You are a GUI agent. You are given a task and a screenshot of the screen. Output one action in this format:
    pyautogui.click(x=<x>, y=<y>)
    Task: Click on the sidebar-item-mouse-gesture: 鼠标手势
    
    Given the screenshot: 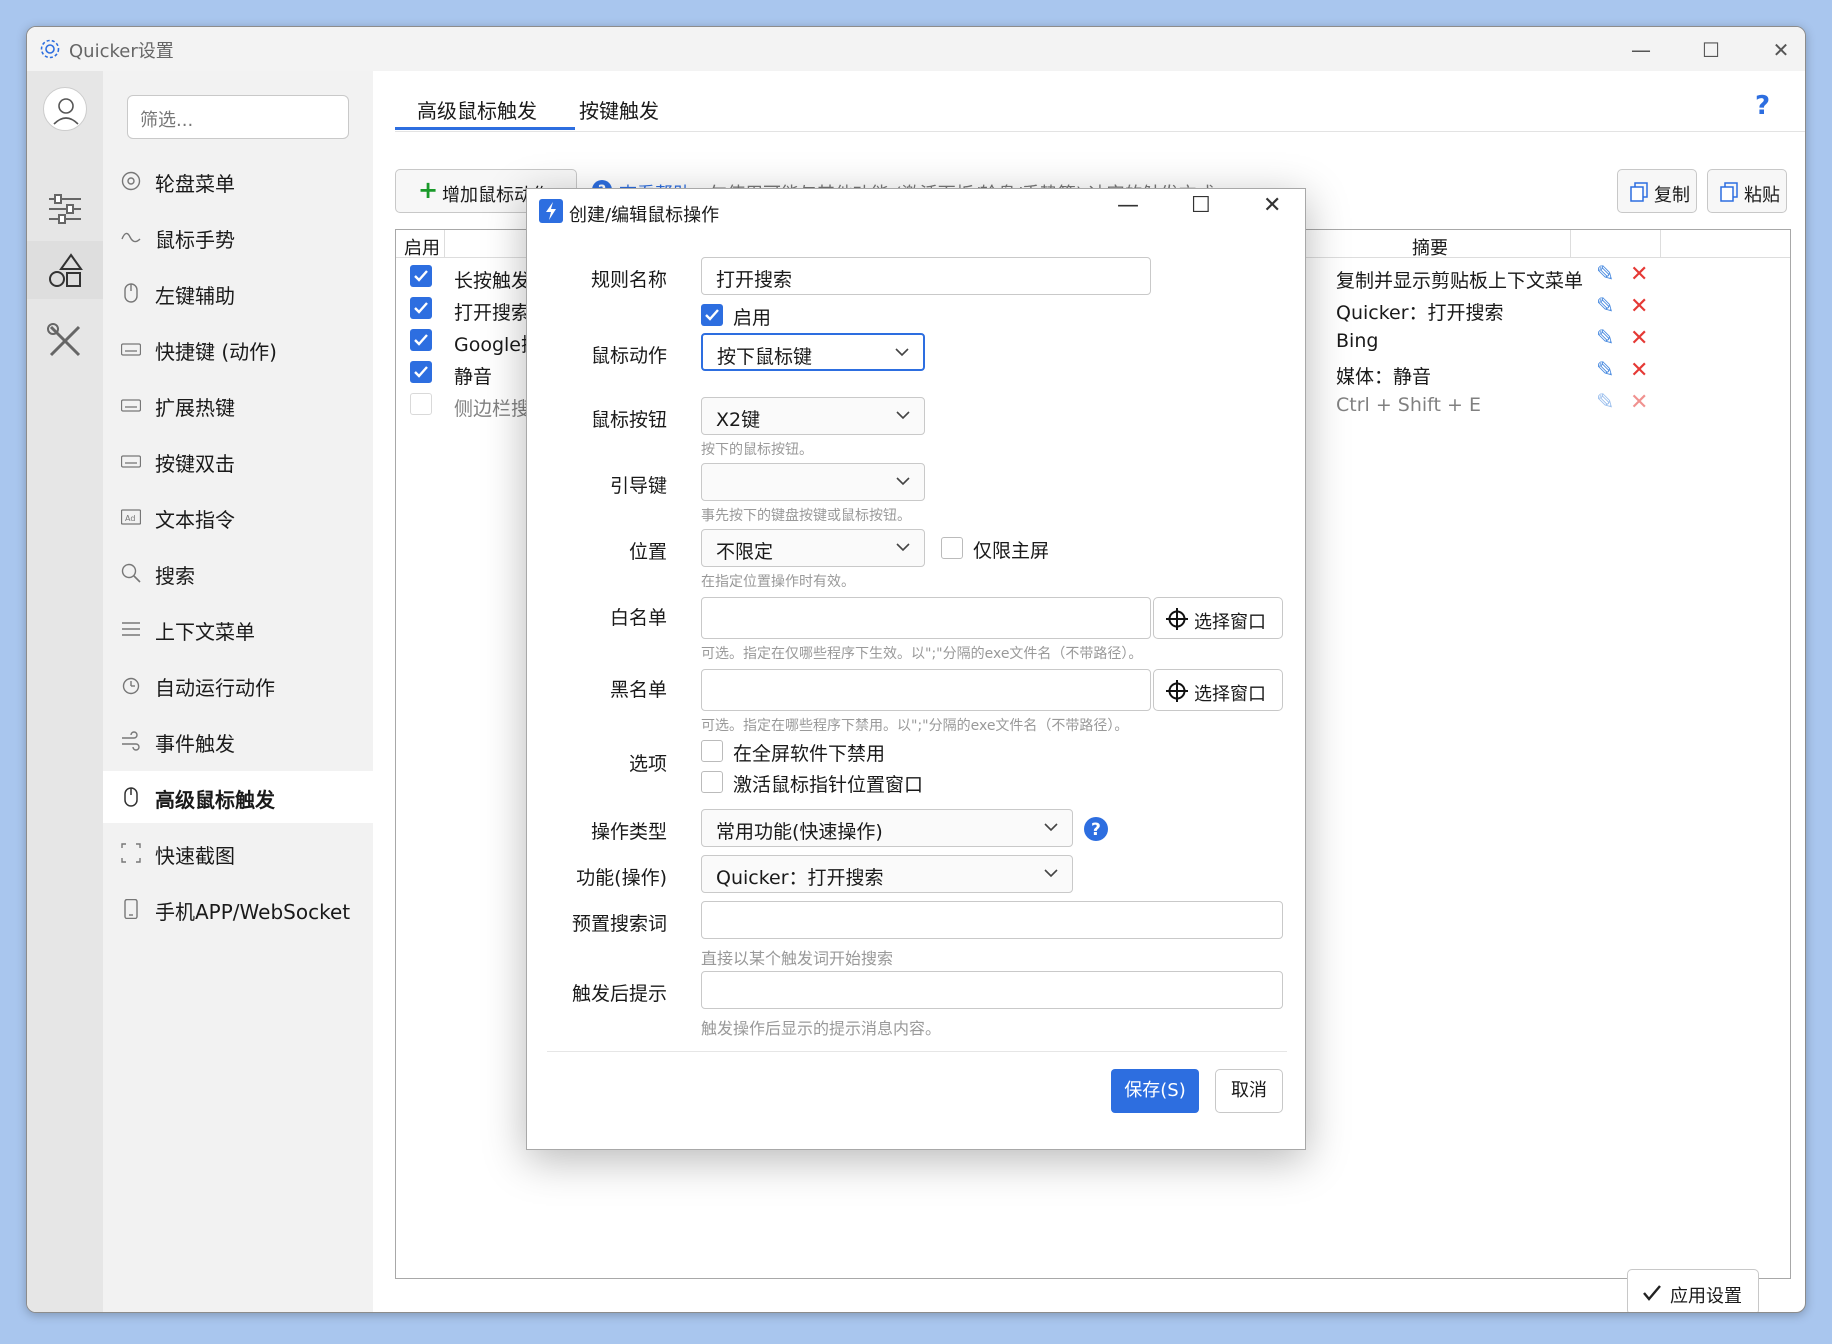 What is the action you would take?
    pyautogui.click(x=238, y=237)
    